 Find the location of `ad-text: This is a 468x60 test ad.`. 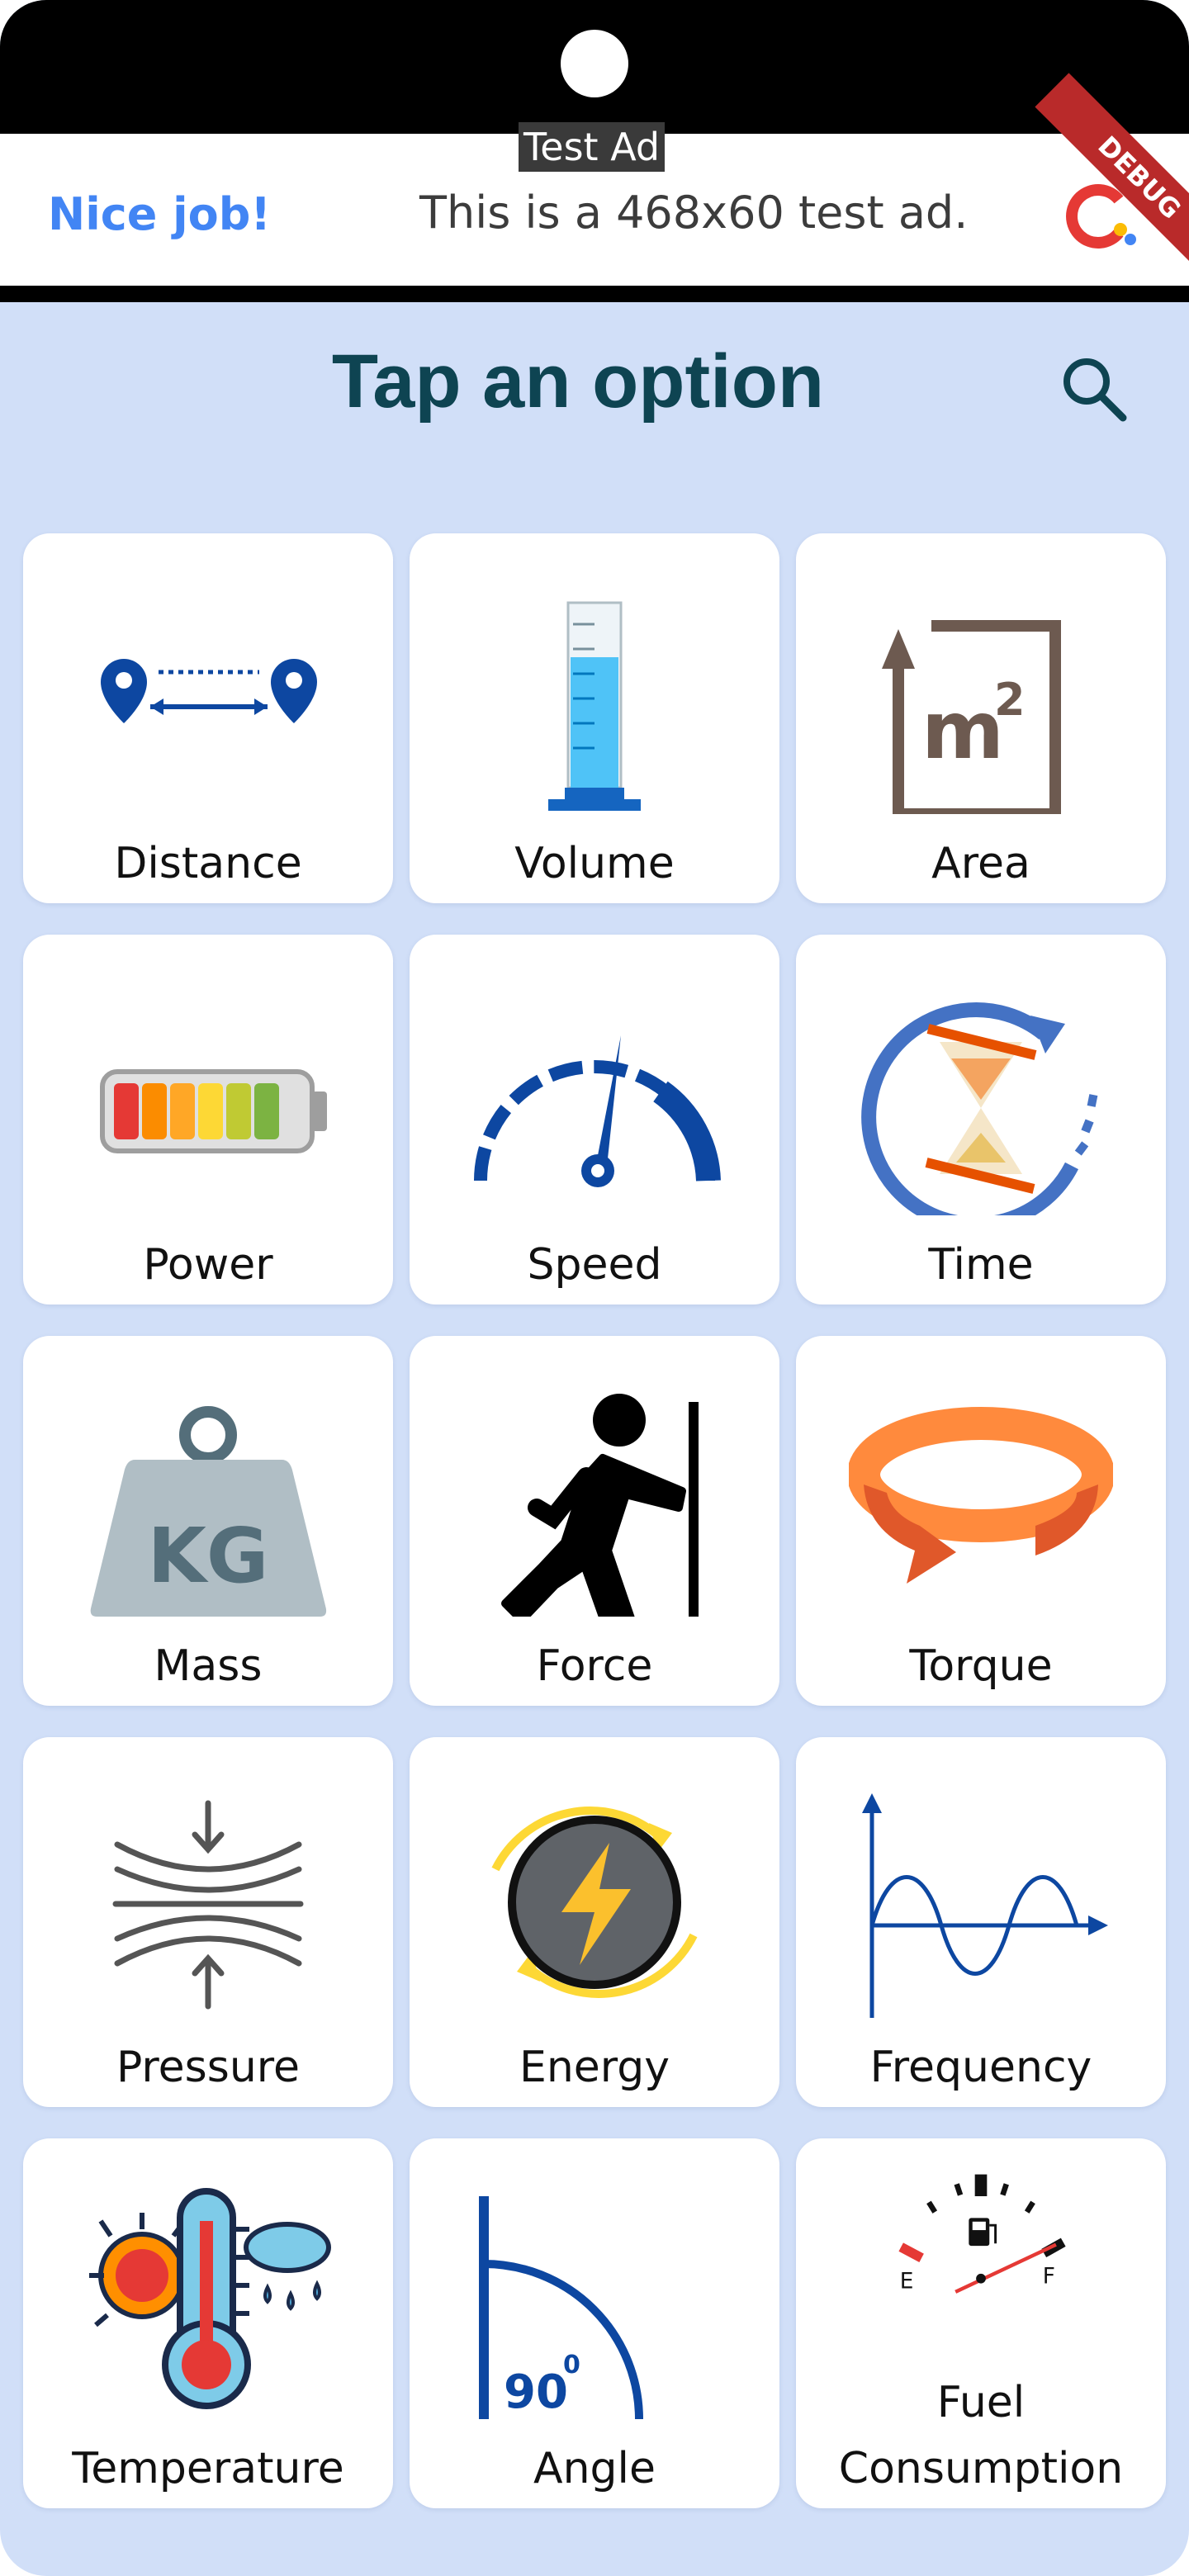

ad-text: This is a 468x60 test ad. is located at coordinates (693, 213).